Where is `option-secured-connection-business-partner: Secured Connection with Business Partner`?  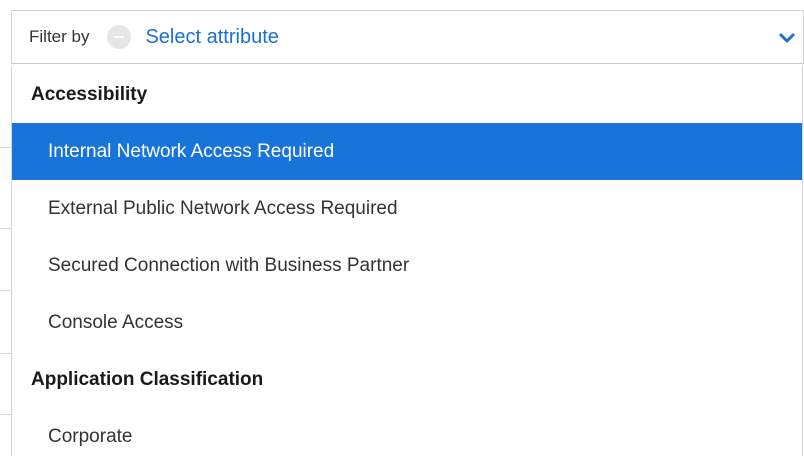
option-secured-connection-business-partner: Secured Connection with Business Partner is located at coordinates (407, 265).